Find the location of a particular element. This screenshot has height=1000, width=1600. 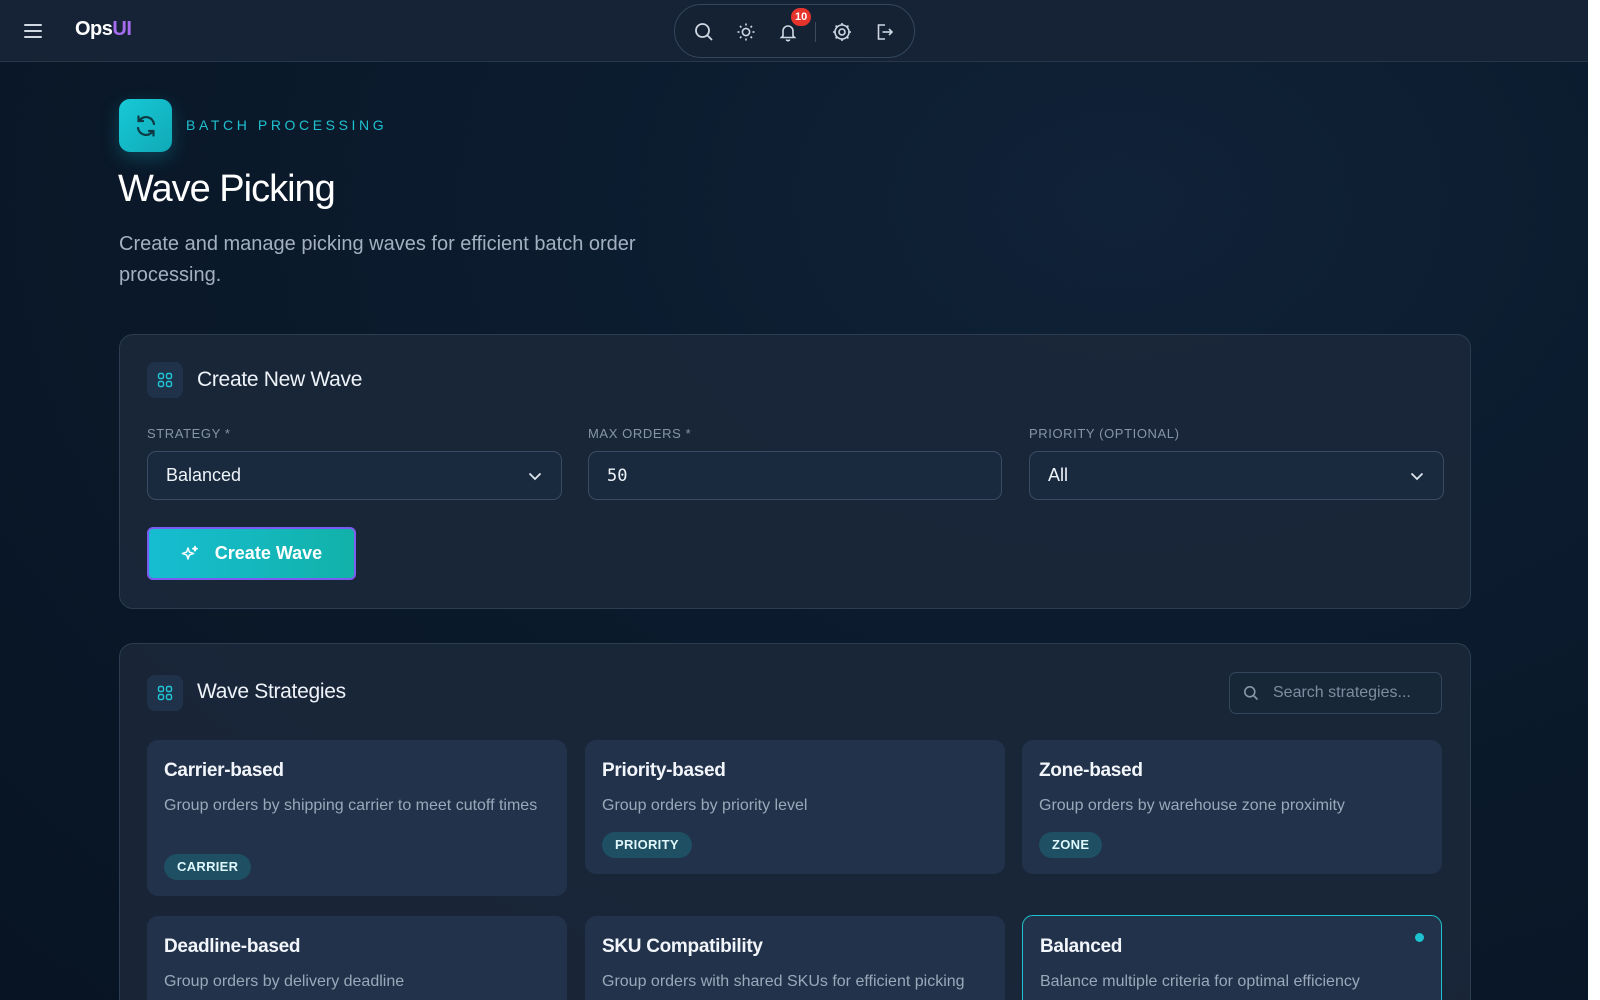

strategy-selected-value: Balanced is located at coordinates (204, 475).